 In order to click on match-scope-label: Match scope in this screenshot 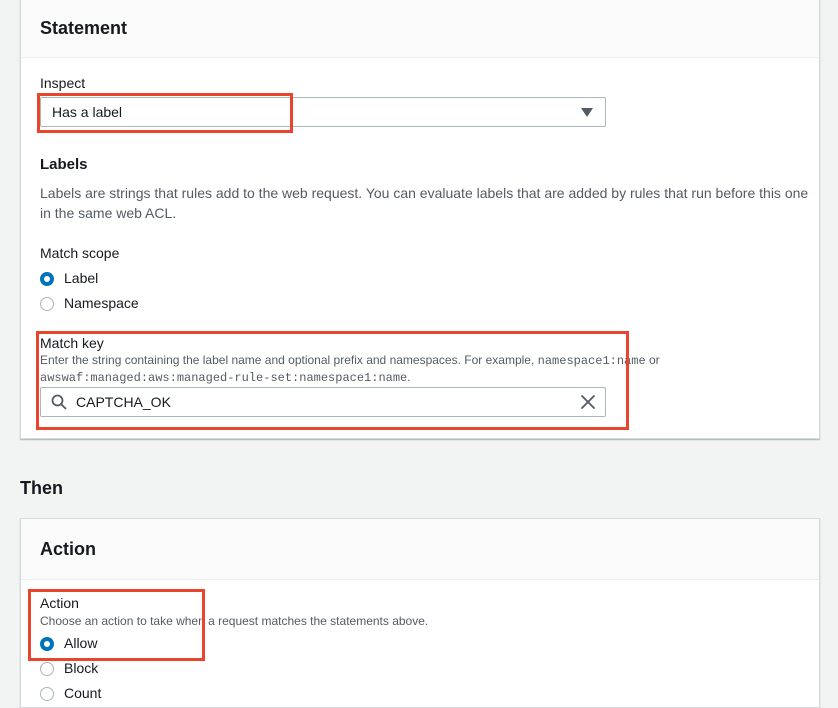, I will do `click(80, 253)`.